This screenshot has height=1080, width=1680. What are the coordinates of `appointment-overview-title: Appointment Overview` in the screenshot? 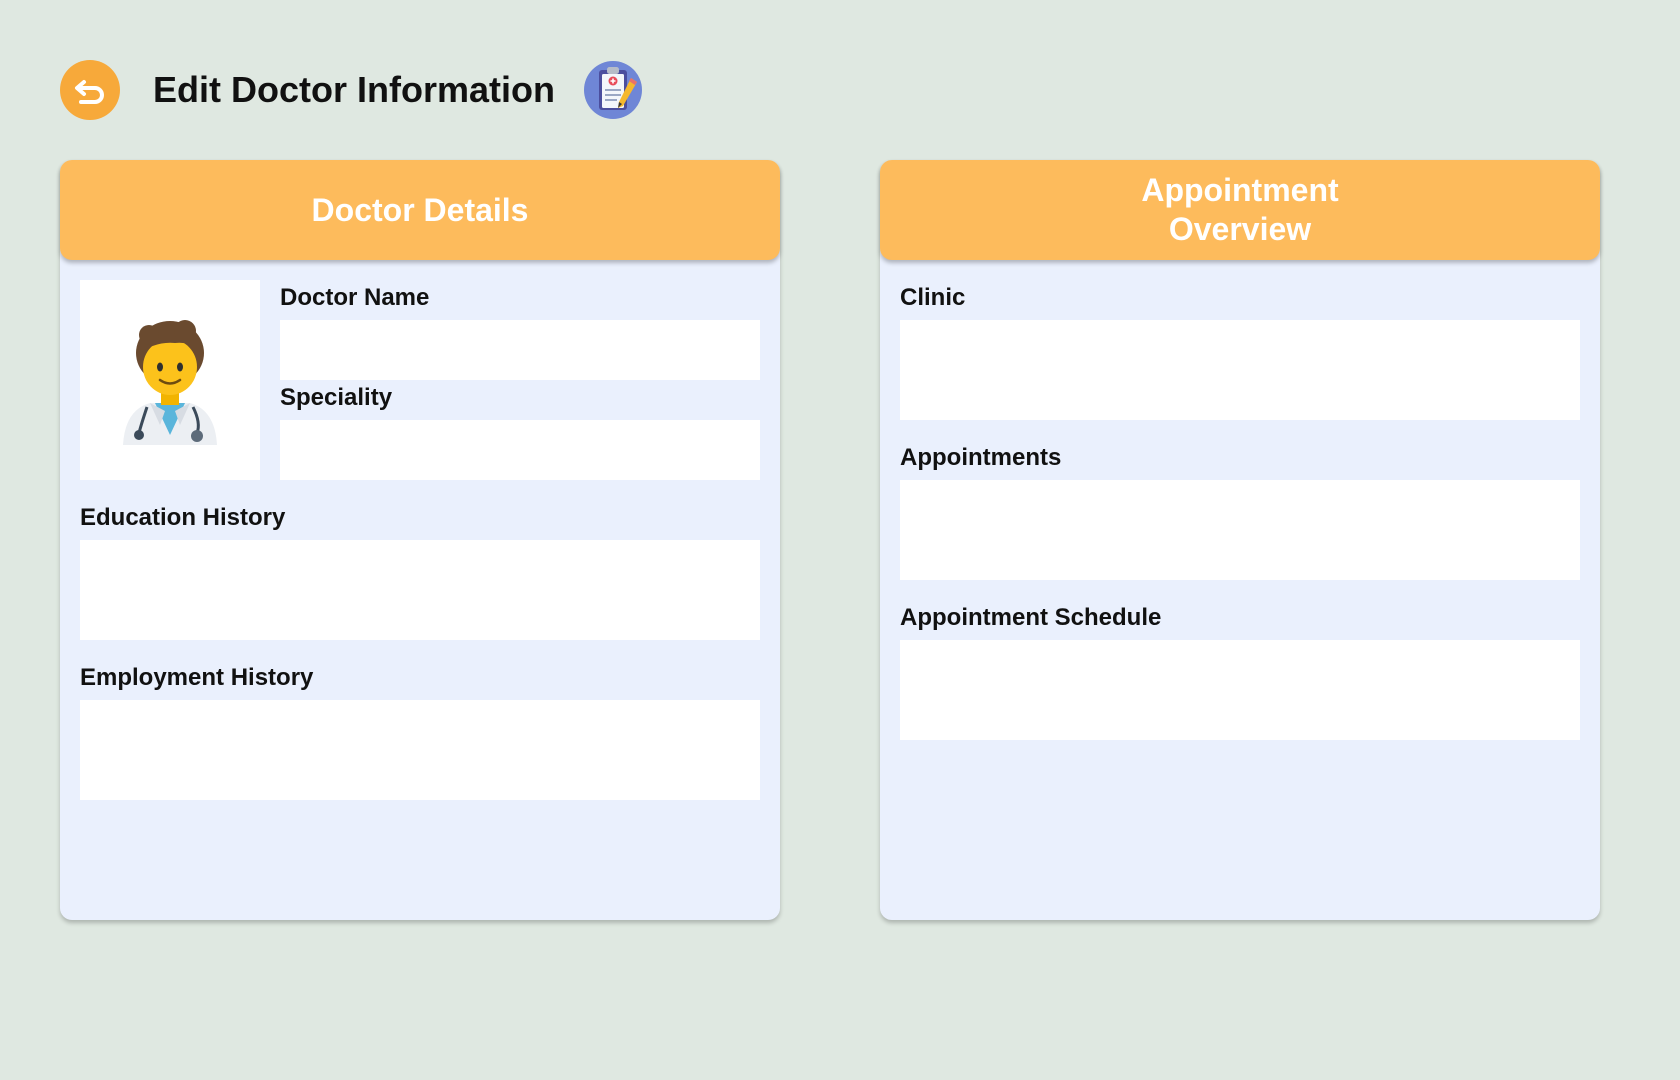 It's located at (1240, 209).